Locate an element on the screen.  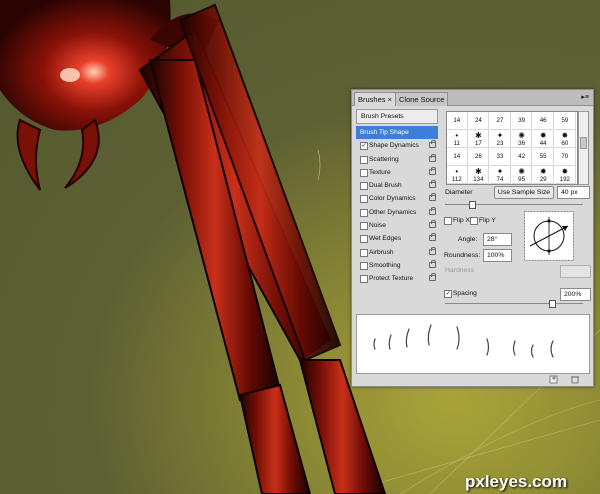
brush-option-protect-texture: Protect Texture is located at coordinates (397, 278).